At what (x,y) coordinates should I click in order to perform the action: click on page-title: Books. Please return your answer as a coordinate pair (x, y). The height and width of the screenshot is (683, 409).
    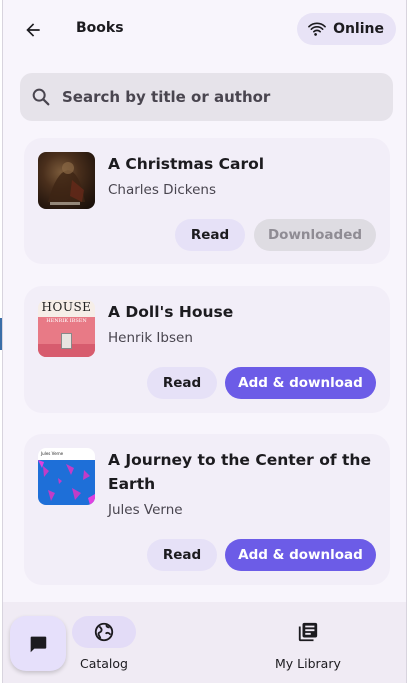
    Looking at the image, I should click on (100, 28).